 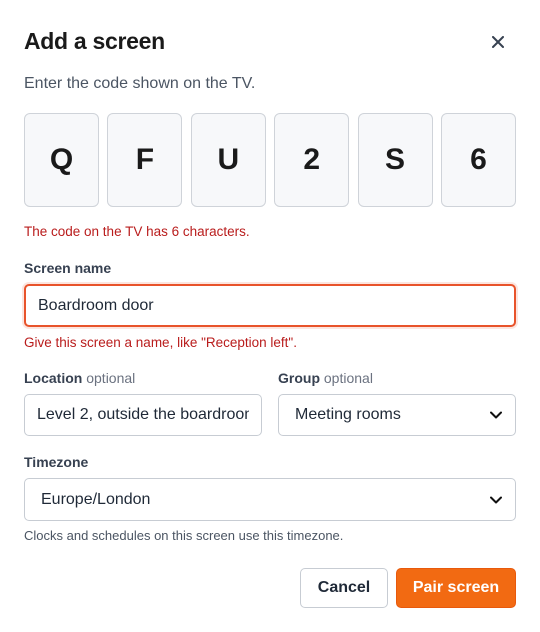 What do you see at coordinates (56, 462) in the screenshot?
I see `timezone-label: Timezone` at bounding box center [56, 462].